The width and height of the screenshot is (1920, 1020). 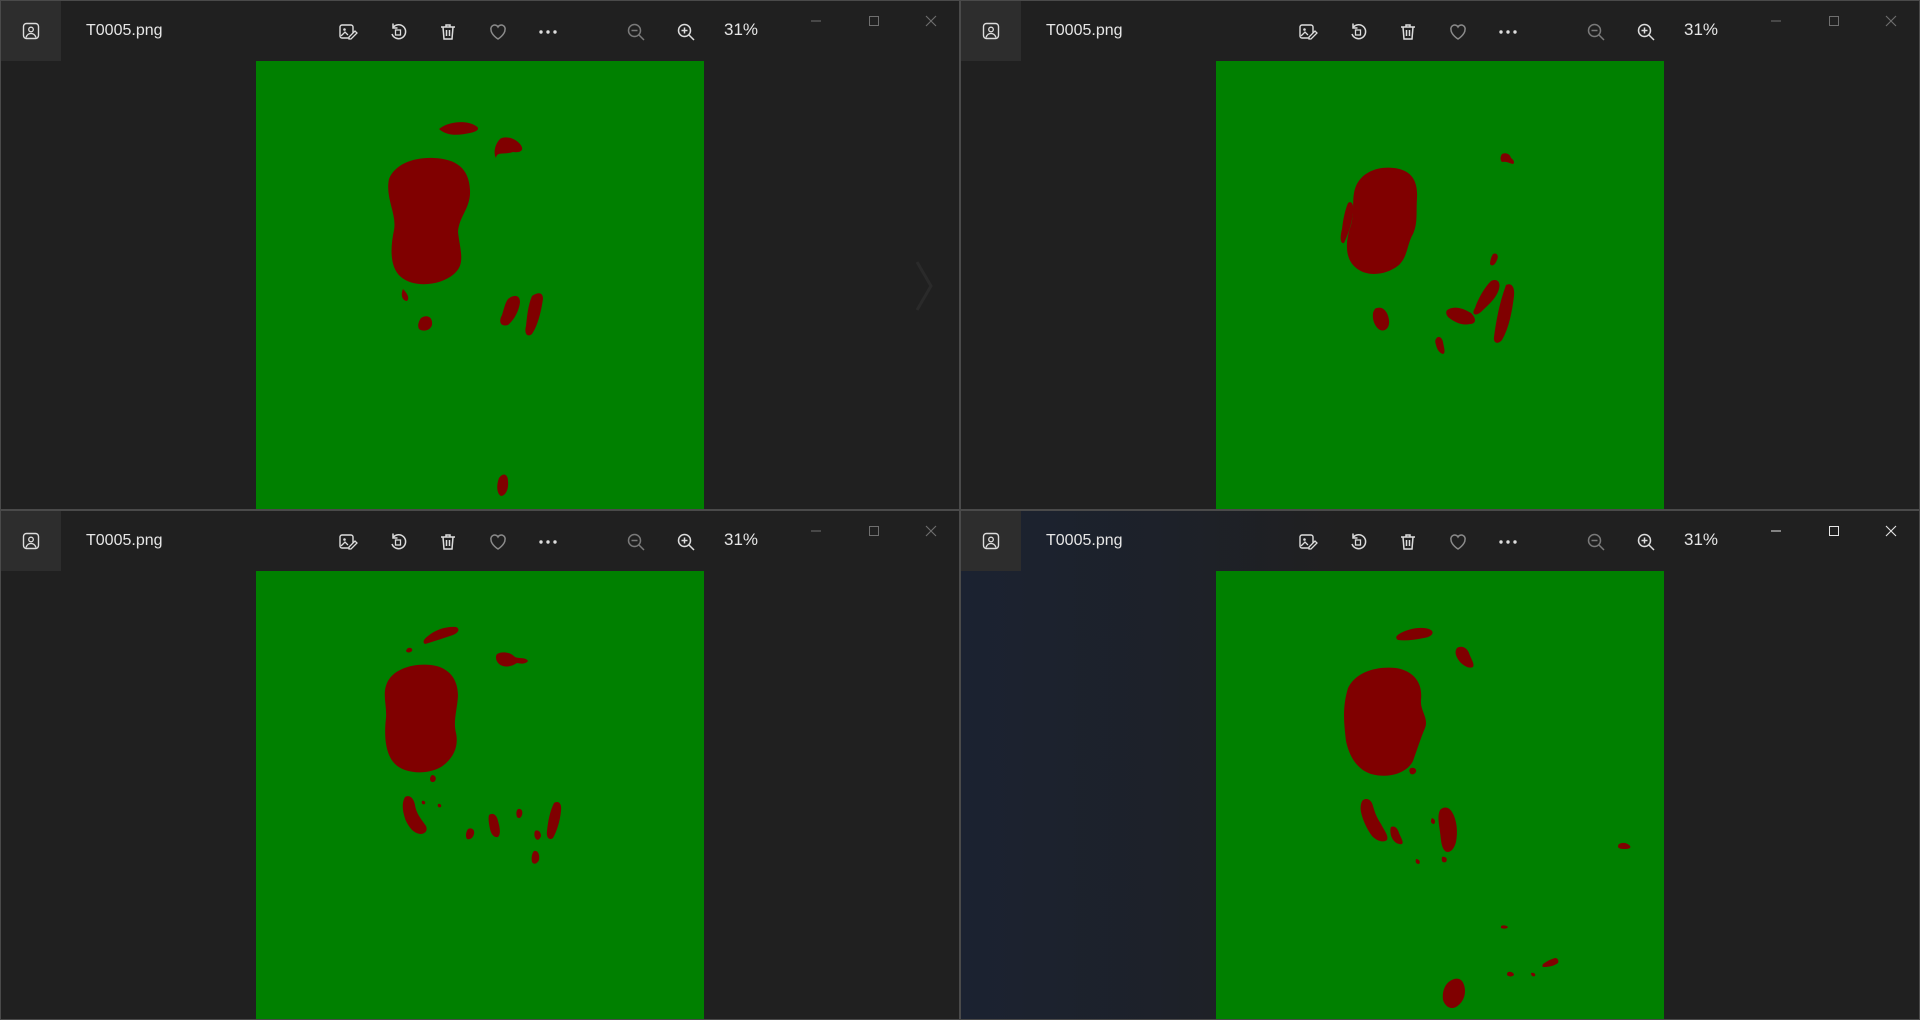 I want to click on favorite-icon, so click(x=1458, y=542).